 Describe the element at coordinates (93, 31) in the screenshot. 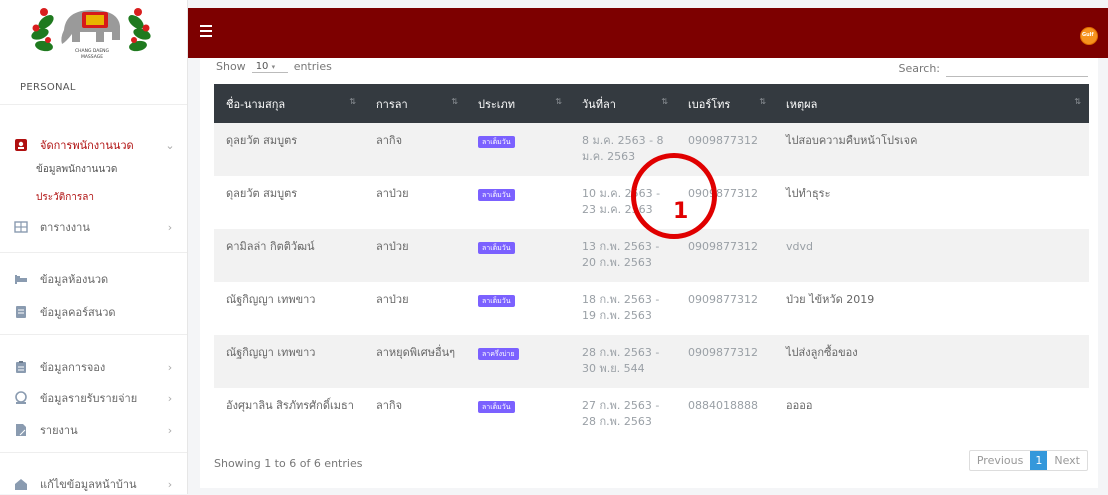

I see `chang-daeng-logo: CHANG DAENG MASSAGE` at that location.